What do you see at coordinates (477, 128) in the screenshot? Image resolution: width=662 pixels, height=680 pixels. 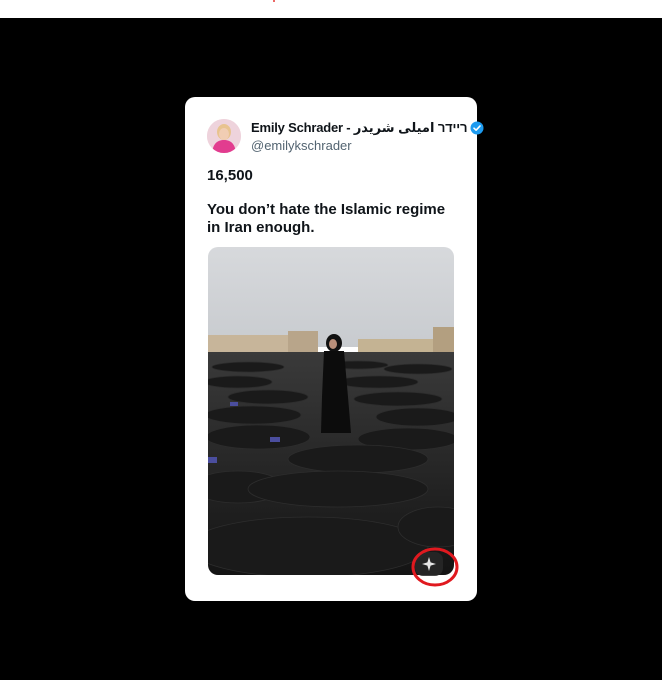 I see `verified-badge-icon` at bounding box center [477, 128].